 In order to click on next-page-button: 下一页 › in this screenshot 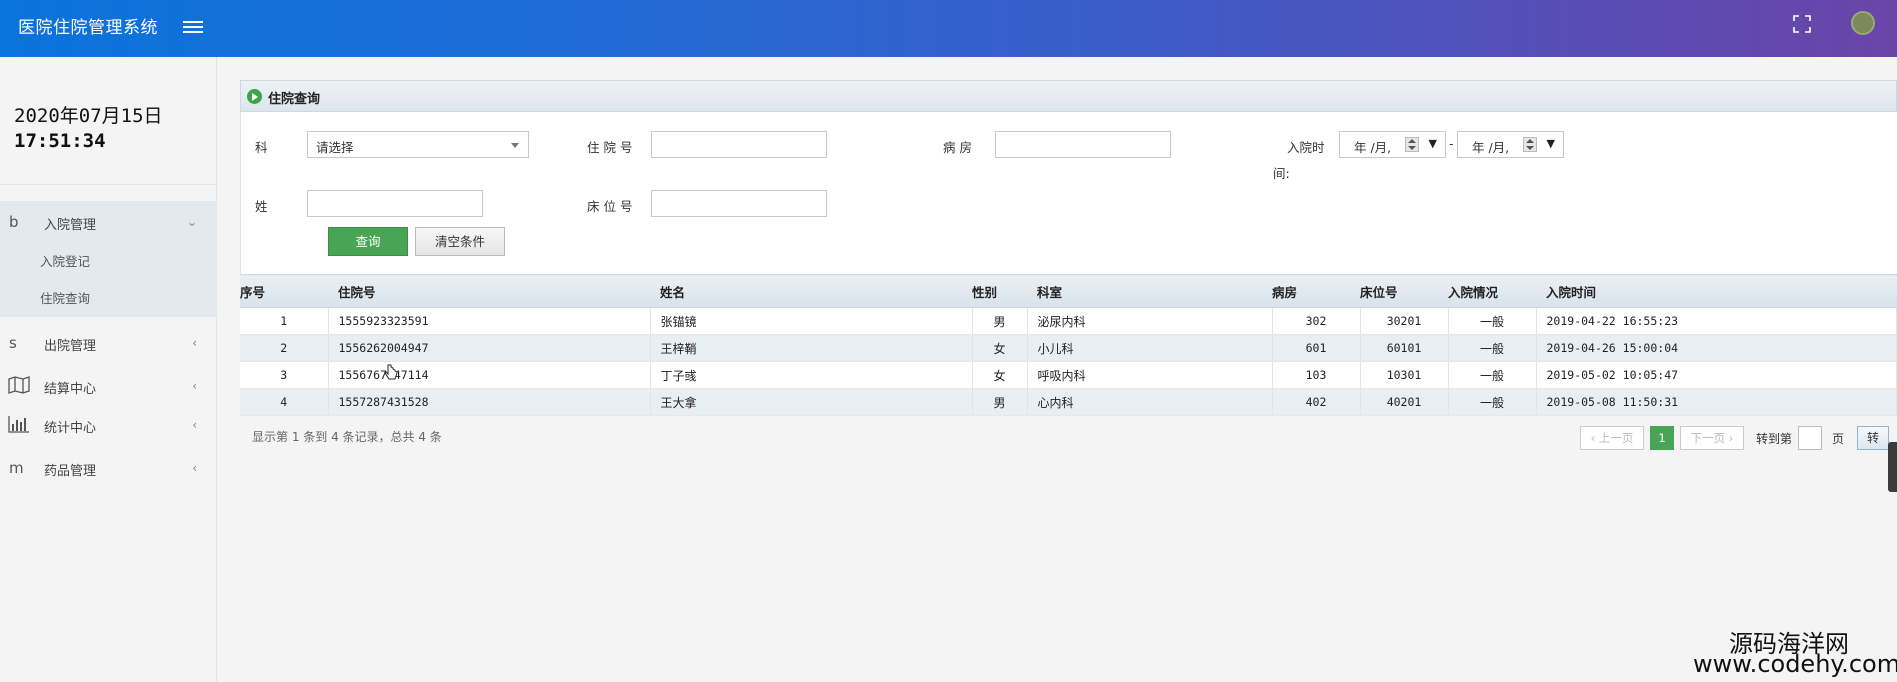, I will do `click(1712, 438)`.